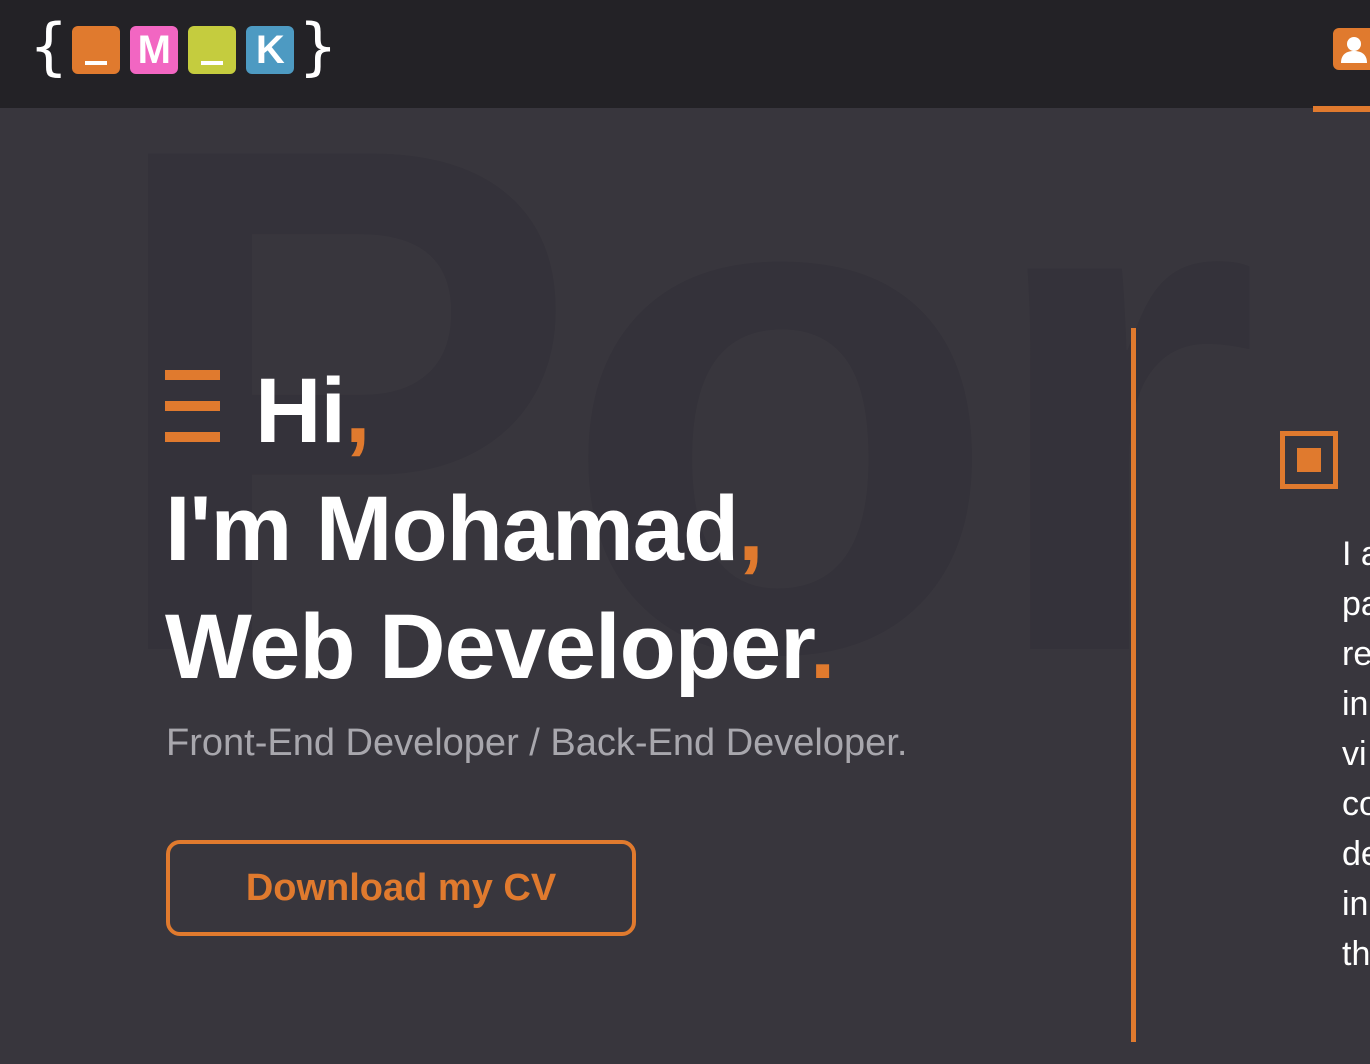  What do you see at coordinates (1309, 460) in the screenshot?
I see `square-icon` at bounding box center [1309, 460].